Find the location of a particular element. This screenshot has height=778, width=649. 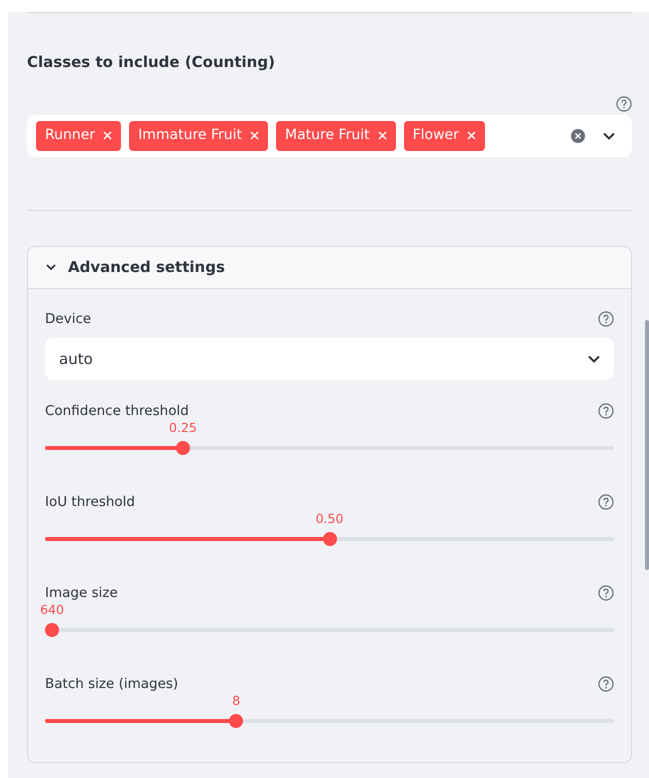

slider-value: 8 is located at coordinates (236, 700).